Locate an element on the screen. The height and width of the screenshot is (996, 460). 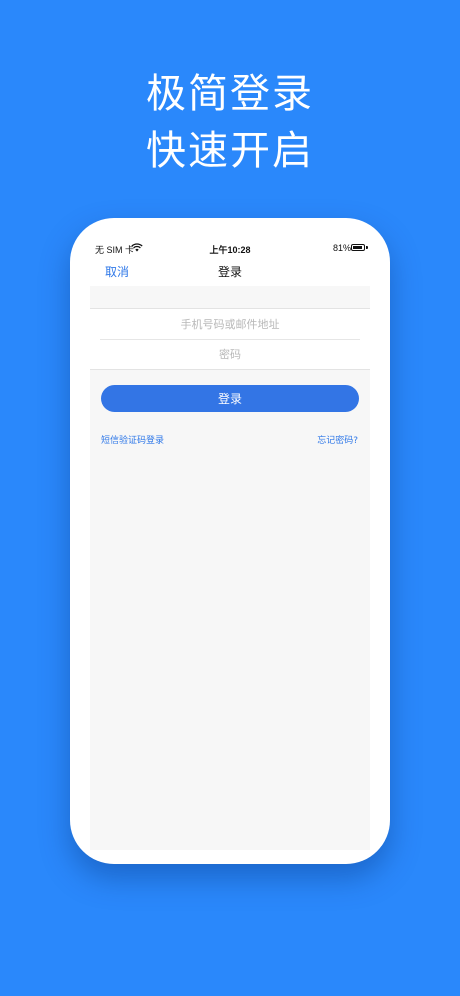
navigation-bar: 取消 登录 is located at coordinates (230, 272).